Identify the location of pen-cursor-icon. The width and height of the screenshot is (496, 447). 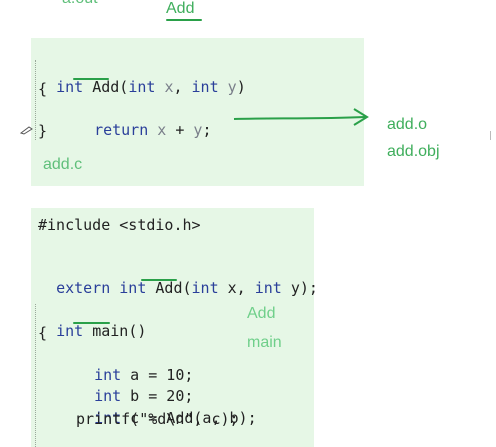
(26, 130).